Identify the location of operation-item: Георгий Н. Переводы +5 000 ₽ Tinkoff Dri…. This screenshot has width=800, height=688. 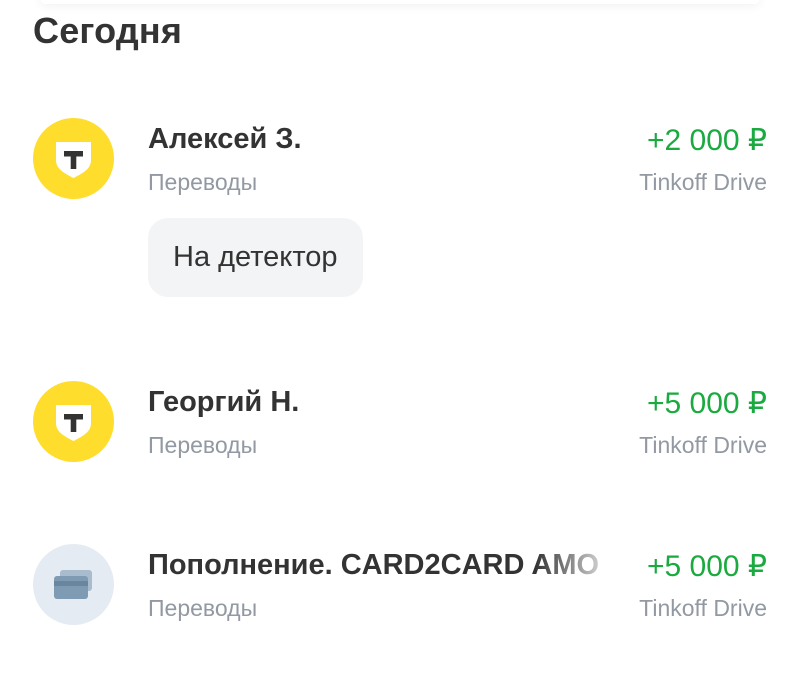
(400, 426).